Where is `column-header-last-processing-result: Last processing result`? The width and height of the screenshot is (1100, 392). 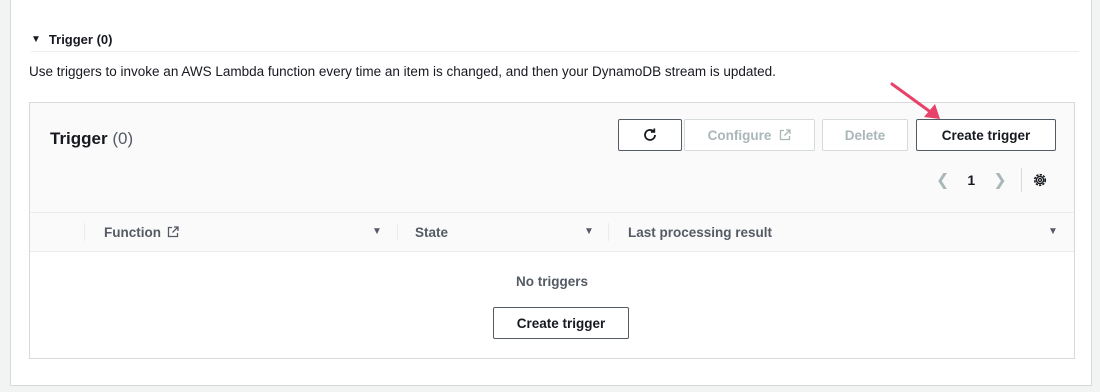 column-header-last-processing-result: Last processing result is located at coordinates (700, 232).